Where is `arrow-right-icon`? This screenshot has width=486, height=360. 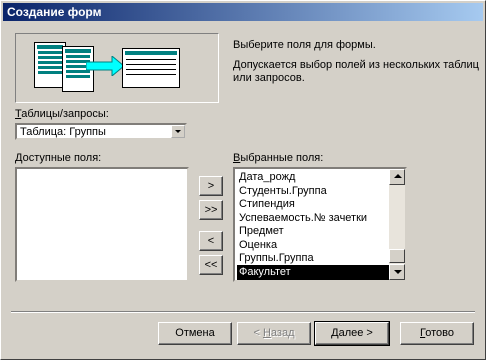 arrow-right-icon is located at coordinates (105, 66).